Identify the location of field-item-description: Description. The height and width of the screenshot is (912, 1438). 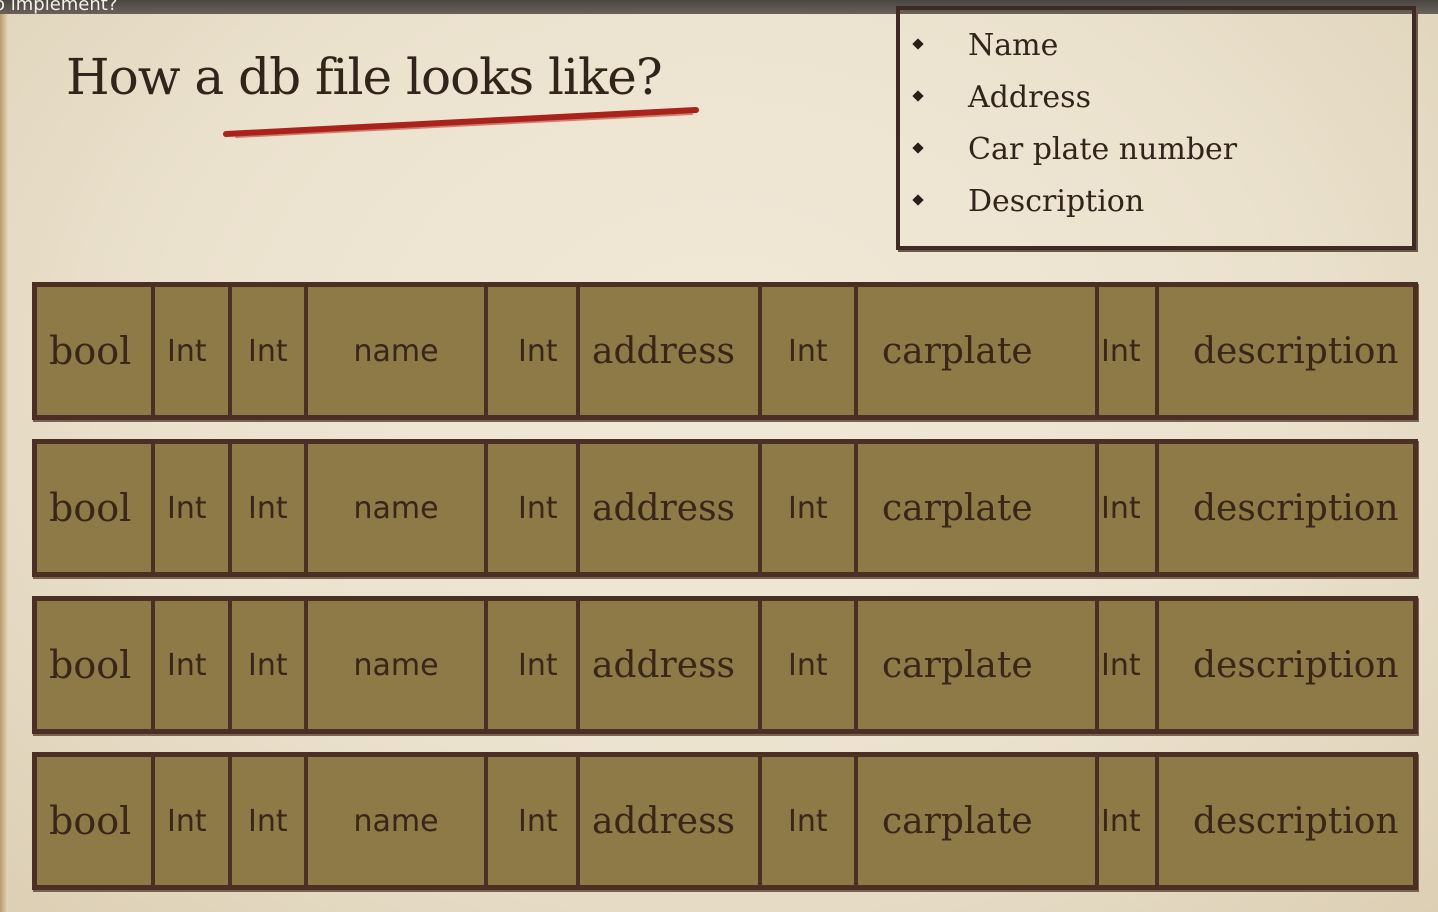
(1162, 206).